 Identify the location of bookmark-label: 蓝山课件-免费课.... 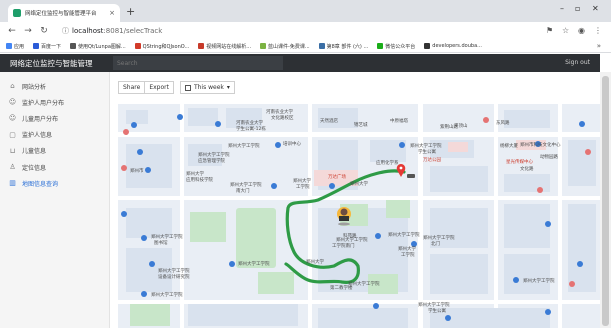
(289, 46).